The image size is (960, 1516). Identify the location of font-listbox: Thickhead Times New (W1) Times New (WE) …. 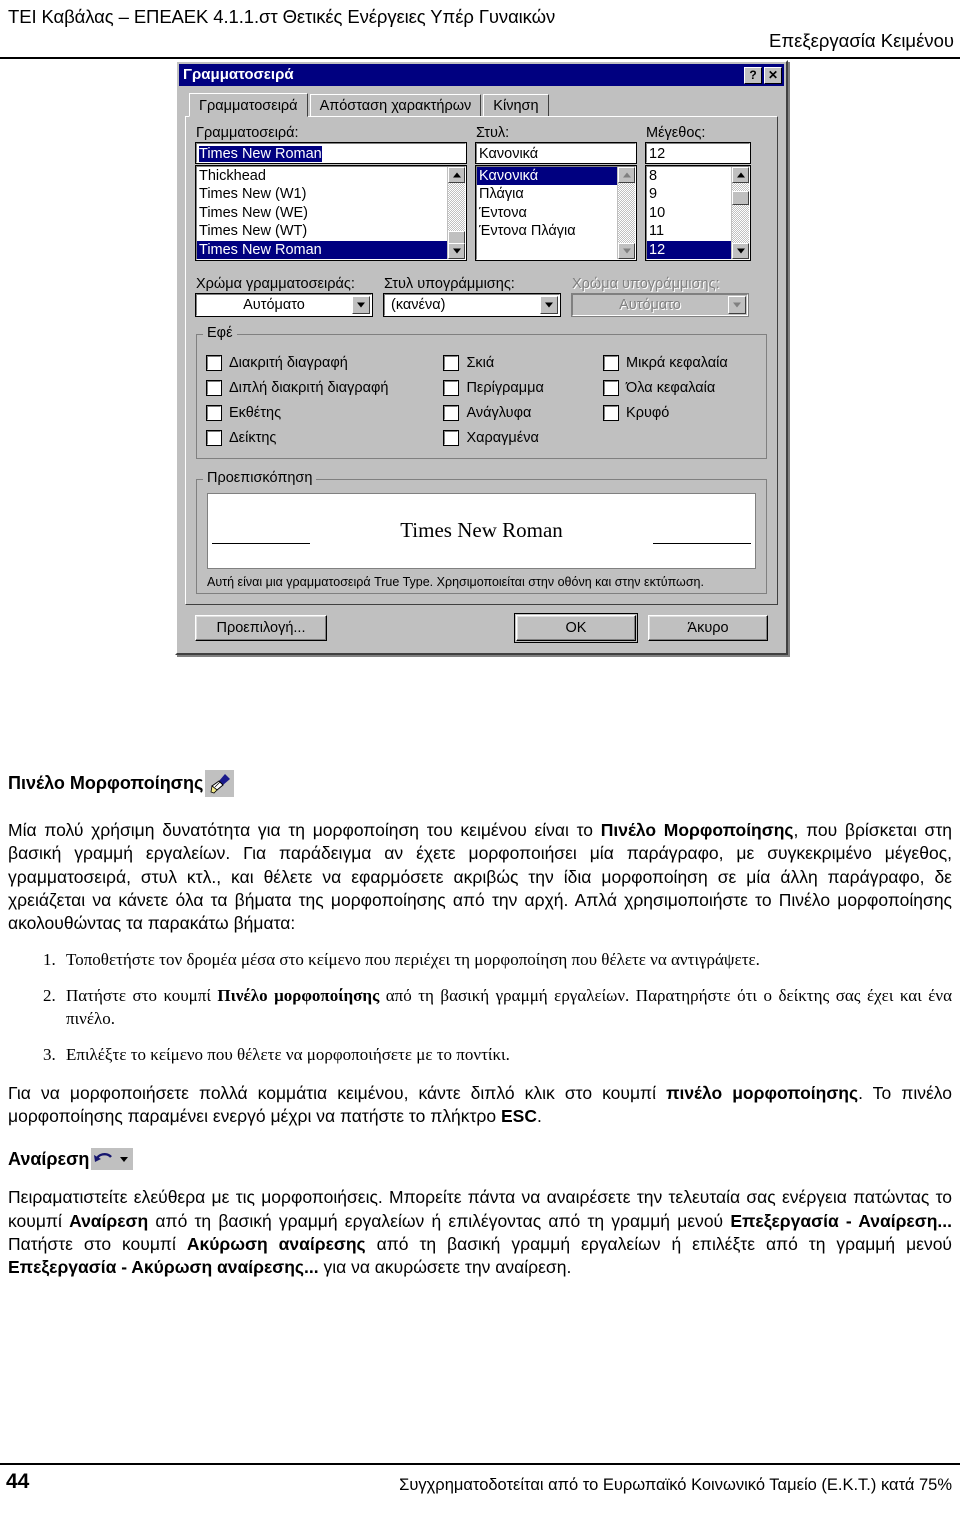
(331, 213).